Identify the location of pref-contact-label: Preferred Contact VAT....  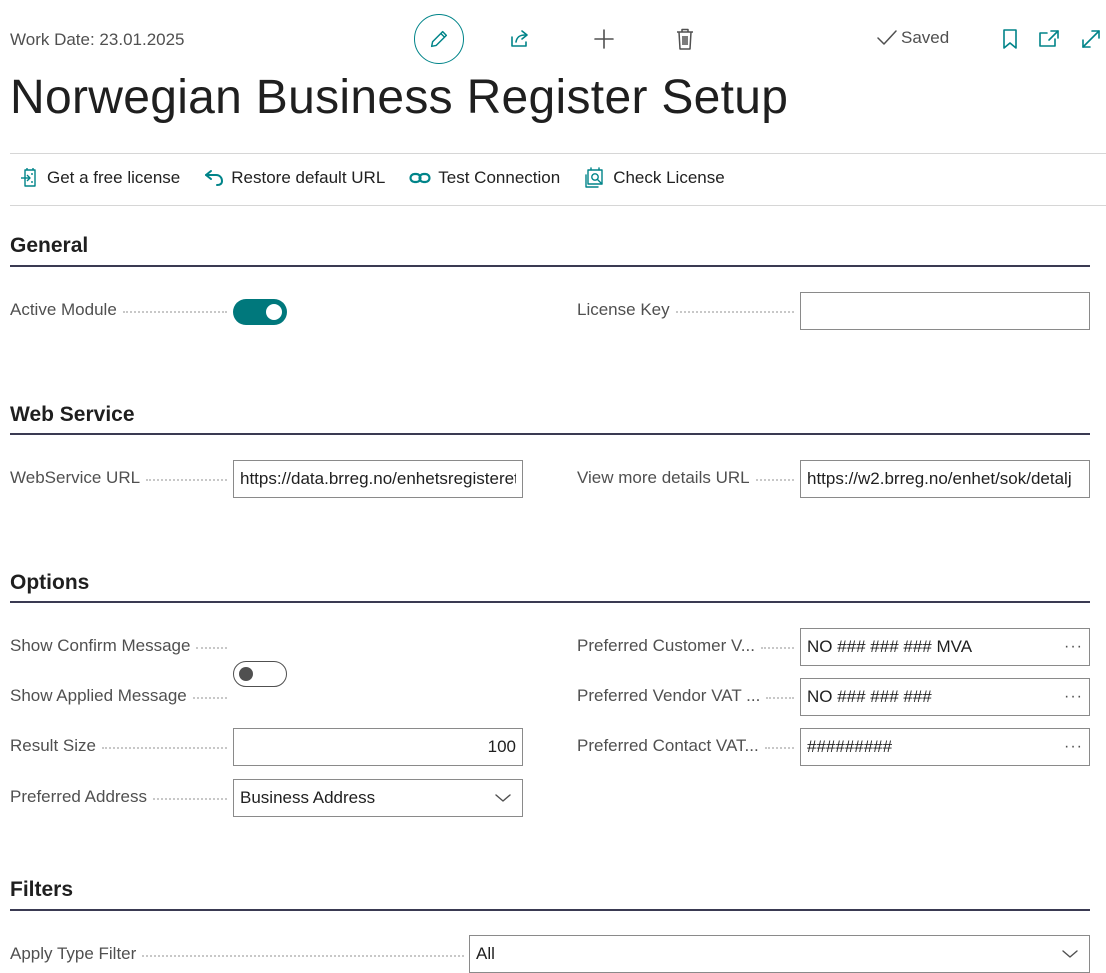
(688, 746).